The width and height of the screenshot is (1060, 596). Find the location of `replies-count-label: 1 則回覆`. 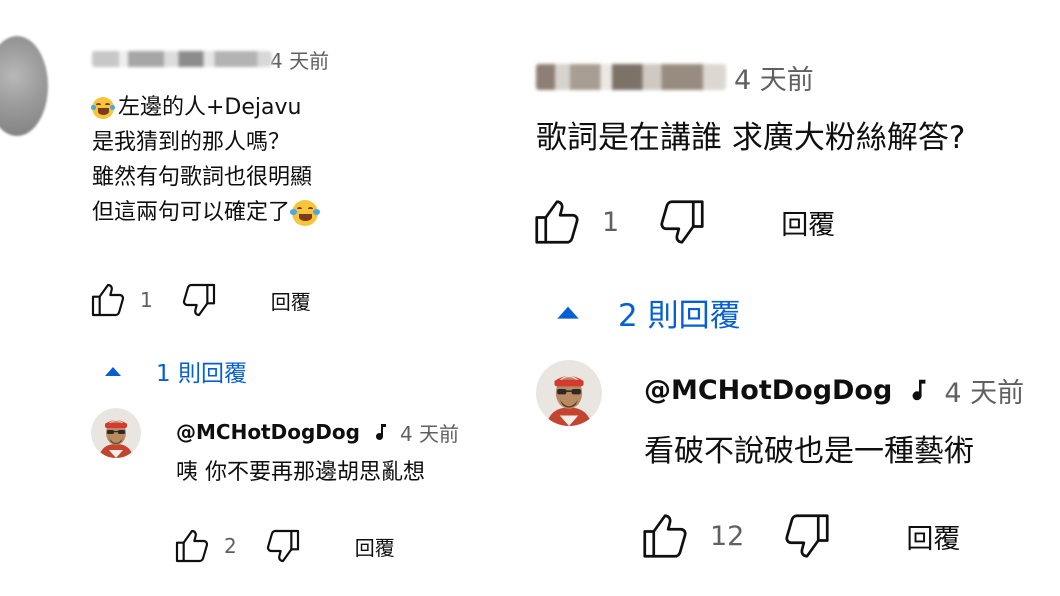

replies-count-label: 1 則回覆 is located at coordinates (201, 374).